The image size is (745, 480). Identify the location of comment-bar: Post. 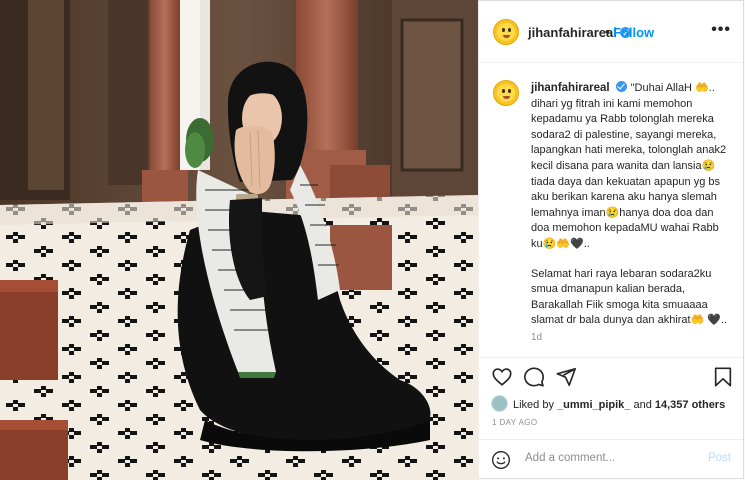
(611, 459).